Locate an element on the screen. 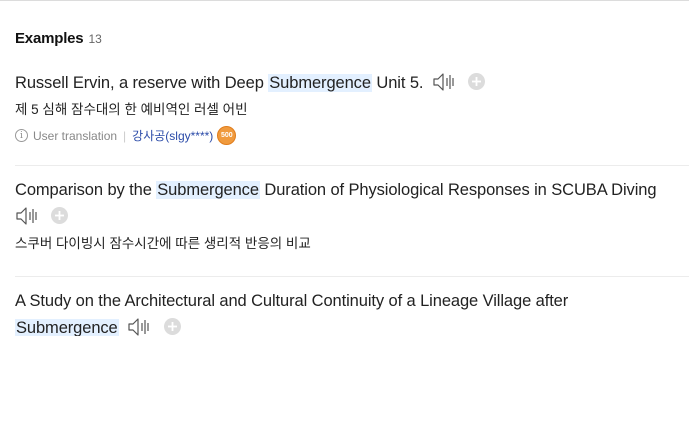 Image resolution: width=689 pixels, height=429 pixels. examples-header: Examples 13 is located at coordinates (58, 38).